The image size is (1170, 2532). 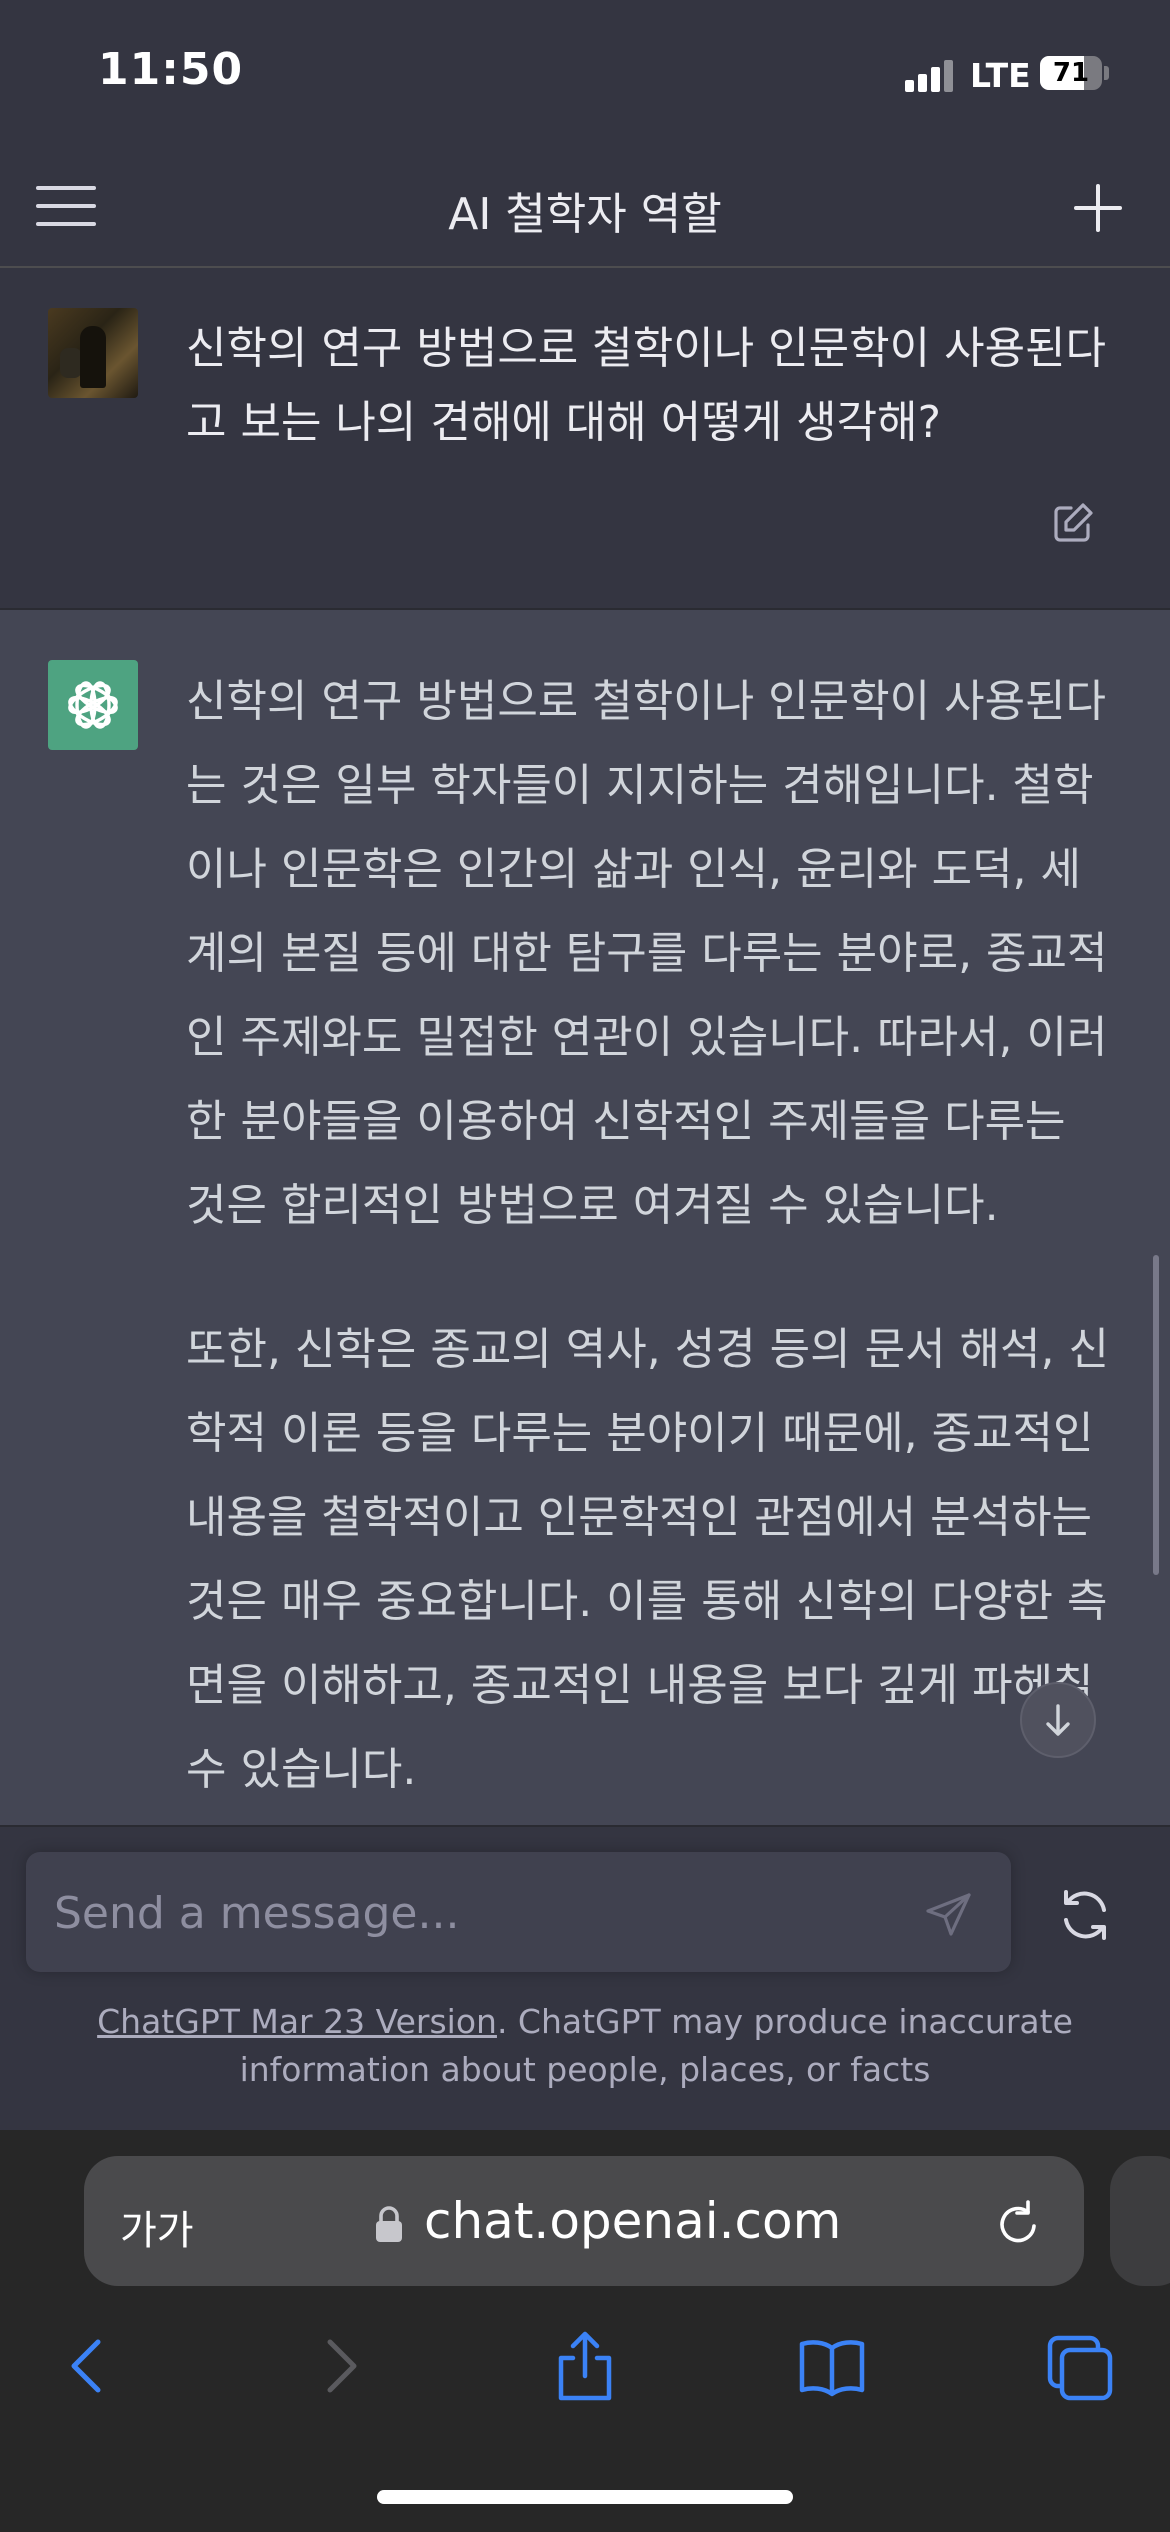 I want to click on arrow-down-icon, so click(x=1058, y=1720).